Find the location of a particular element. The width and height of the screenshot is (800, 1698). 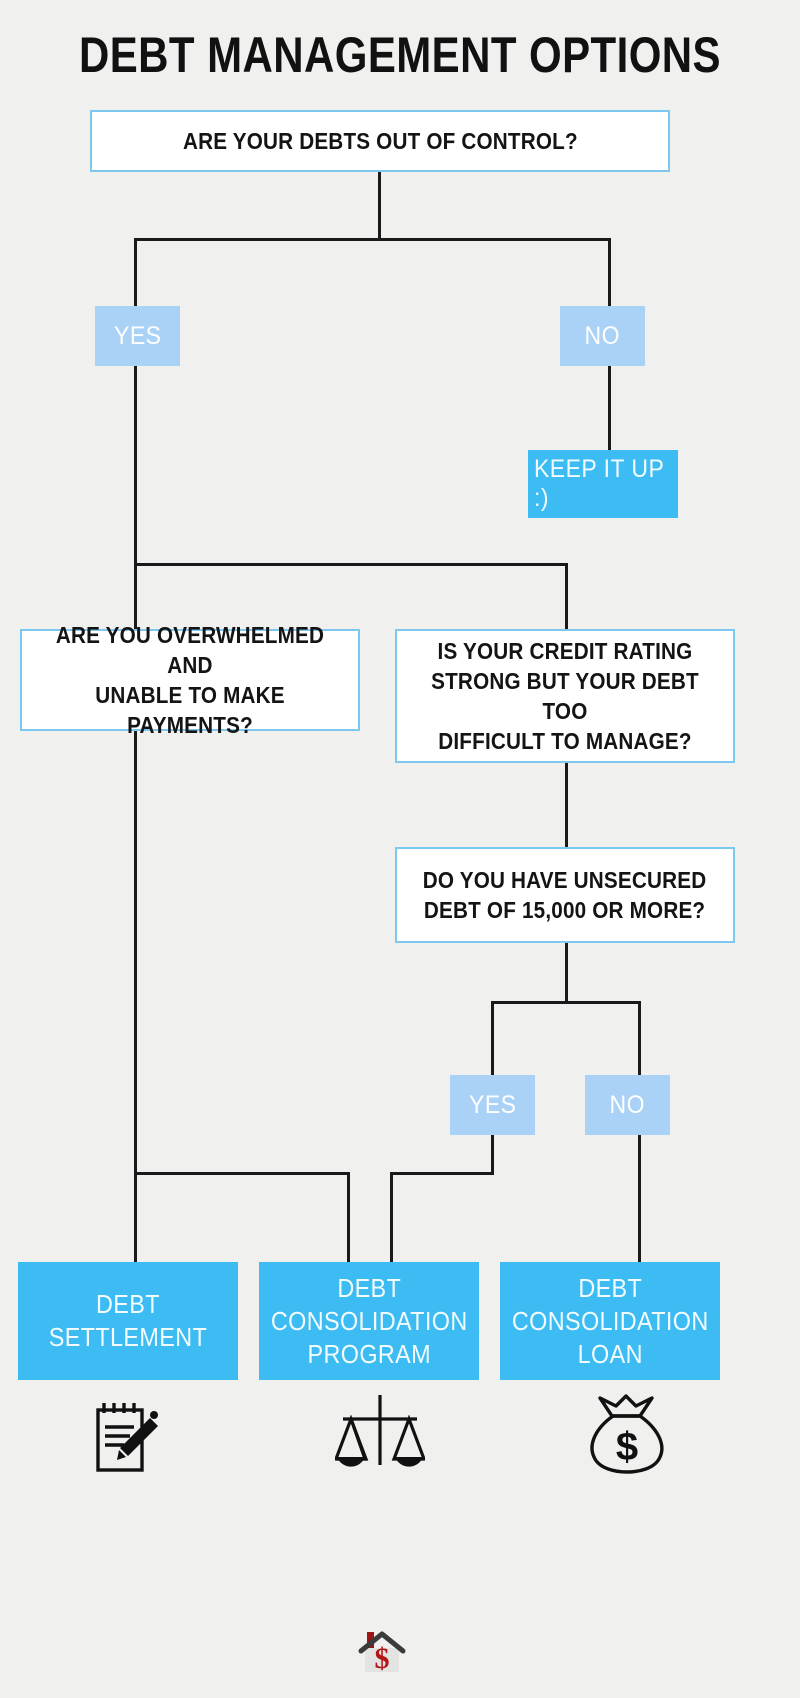

connector-to-no-top is located at coordinates (609, 272).